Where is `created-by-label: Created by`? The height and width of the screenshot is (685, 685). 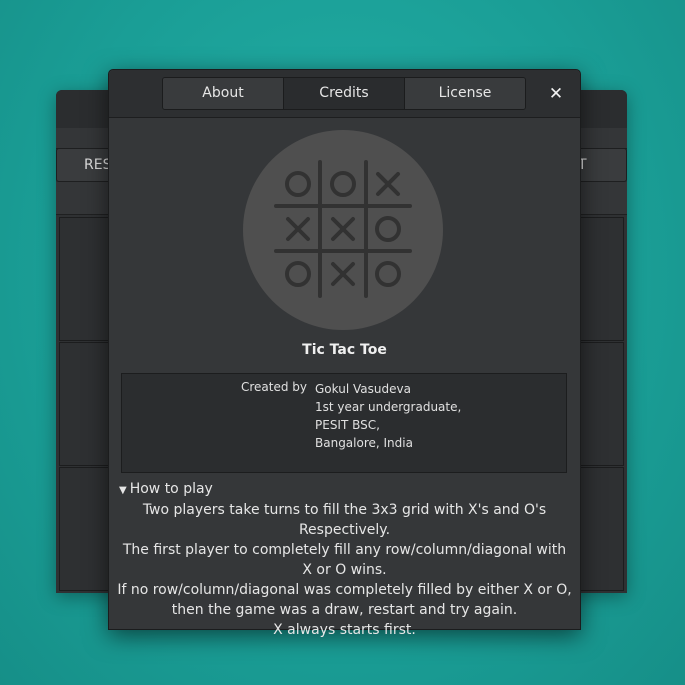
created-by-label: Created by is located at coordinates (273, 387).